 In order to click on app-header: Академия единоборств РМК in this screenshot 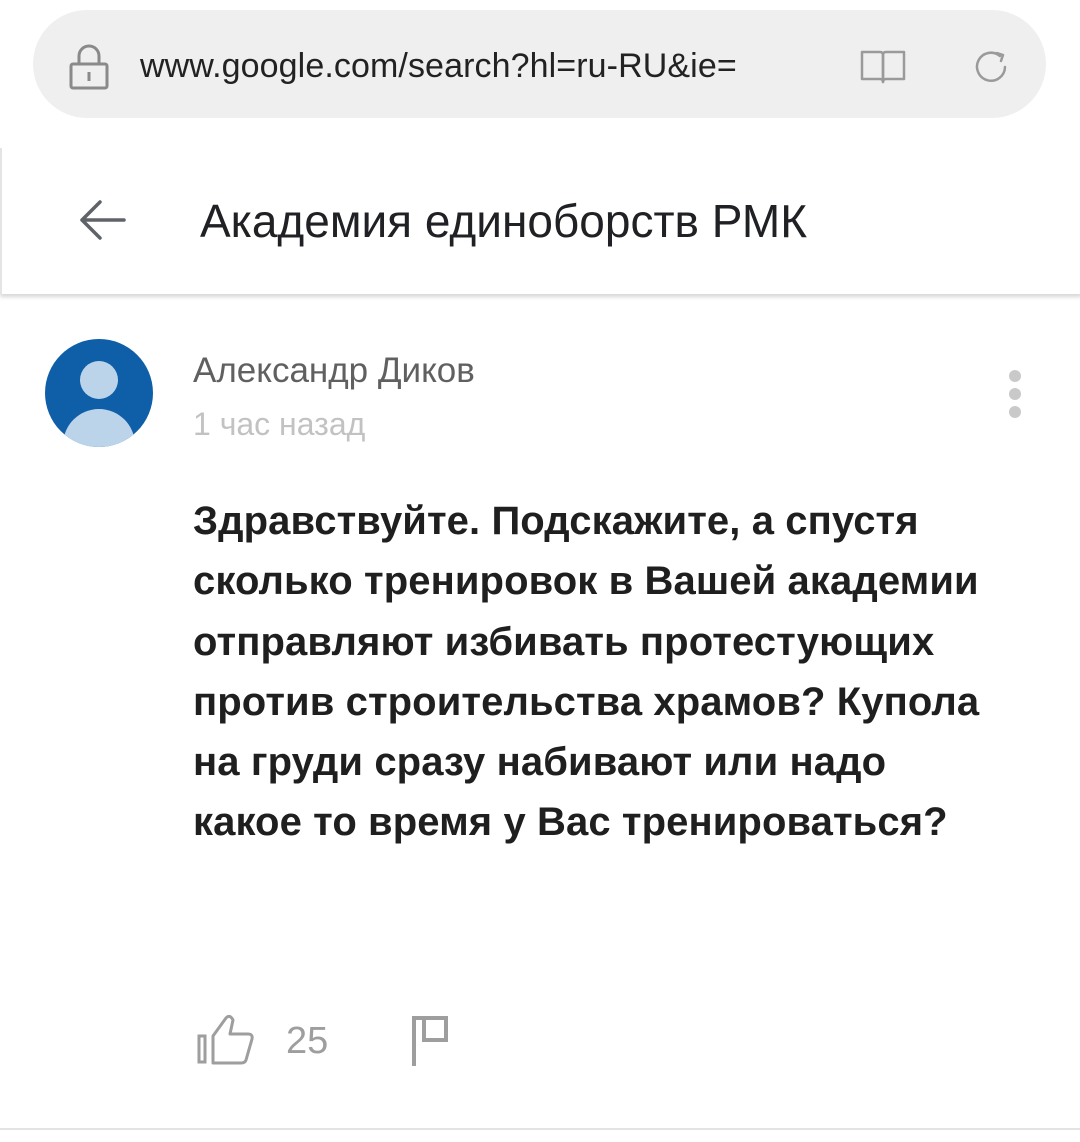, I will do `click(540, 221)`.